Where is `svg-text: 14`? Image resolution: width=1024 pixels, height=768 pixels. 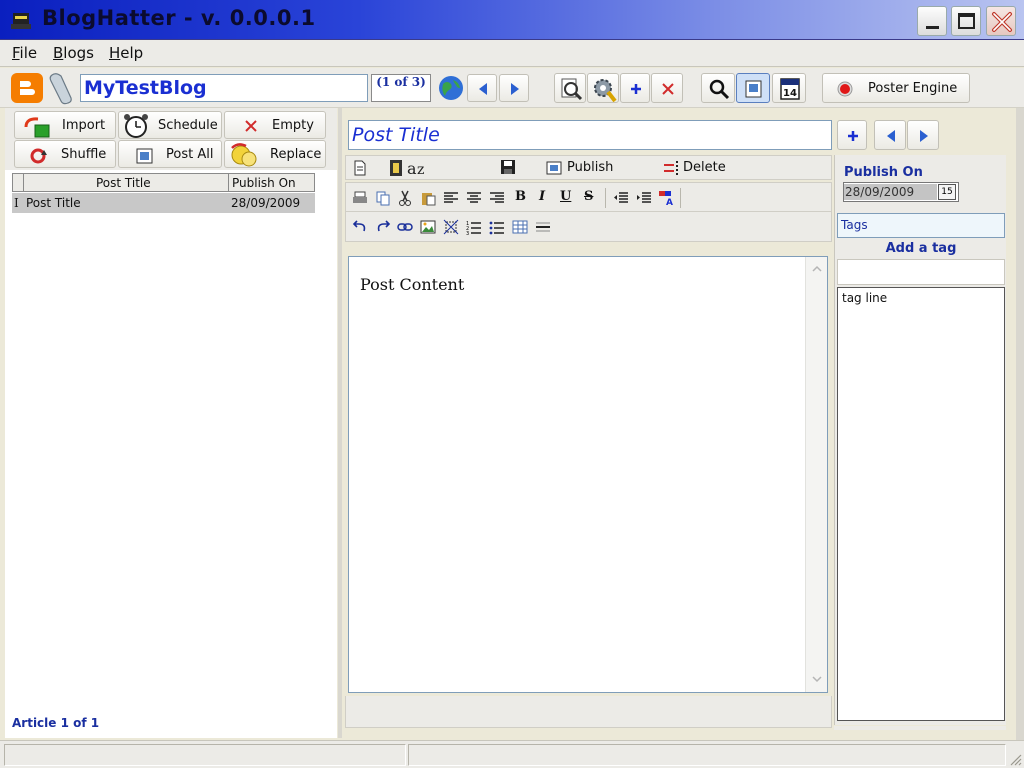 svg-text: 14 is located at coordinates (790, 93).